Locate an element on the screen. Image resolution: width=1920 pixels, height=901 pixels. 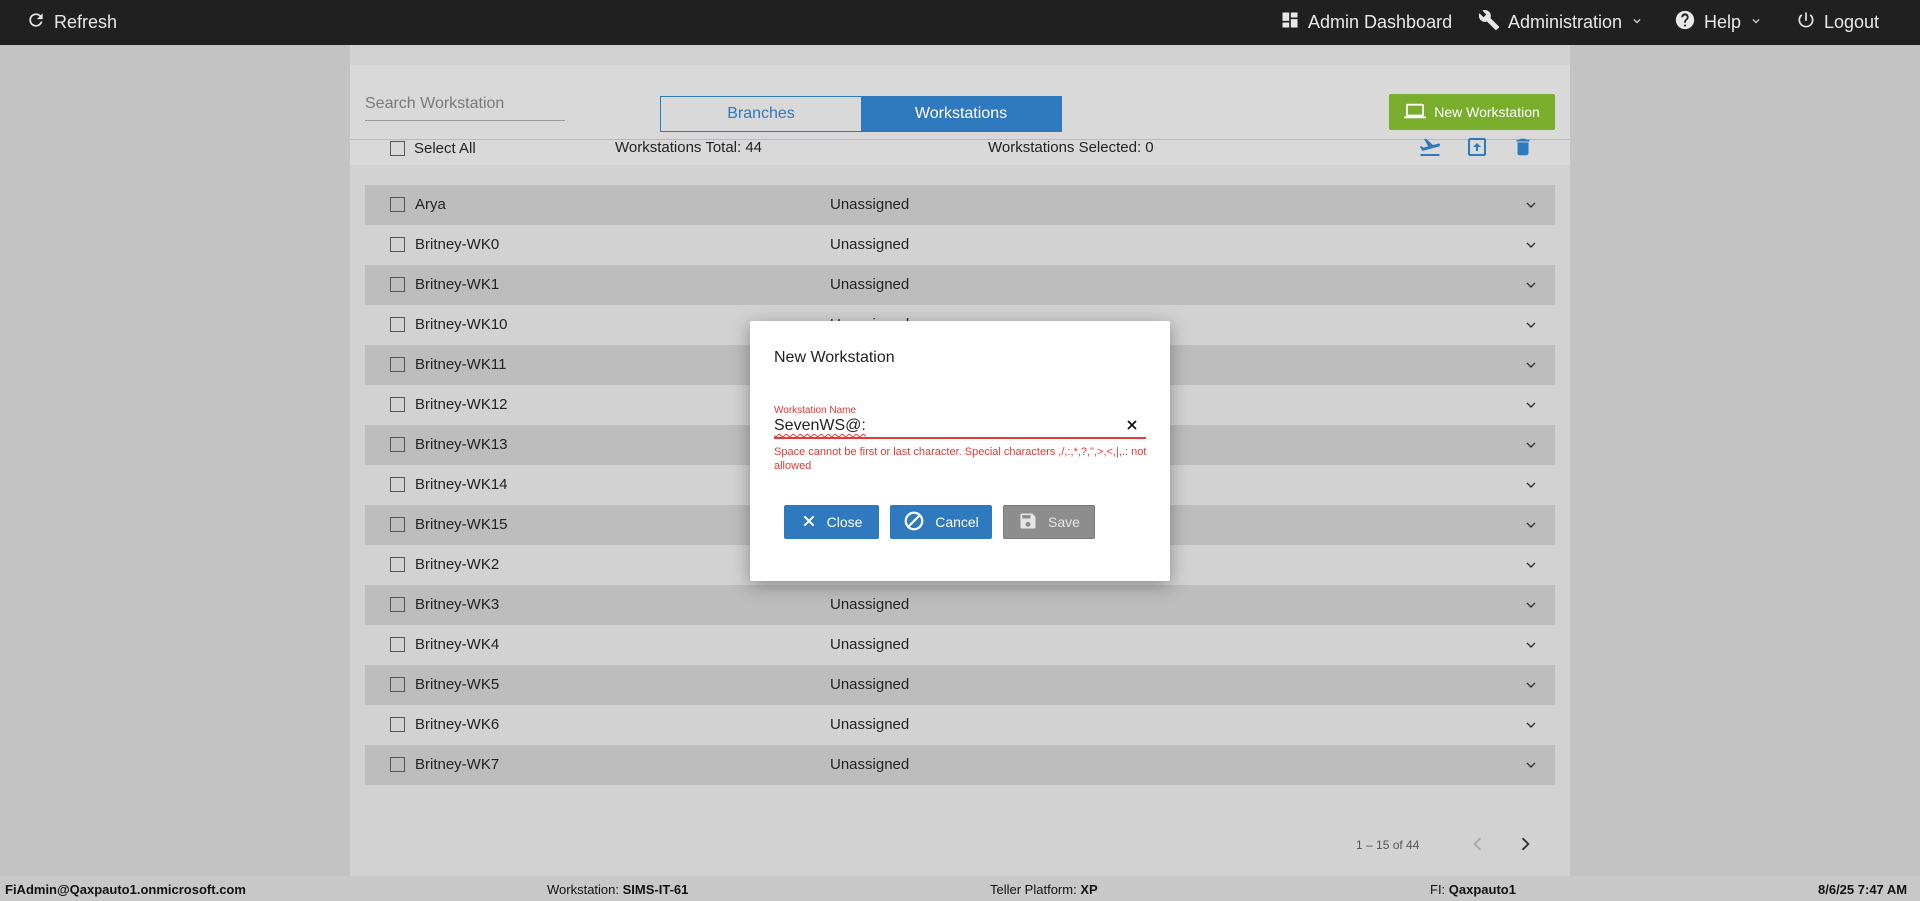
save-button: Save is located at coordinates (1049, 522).